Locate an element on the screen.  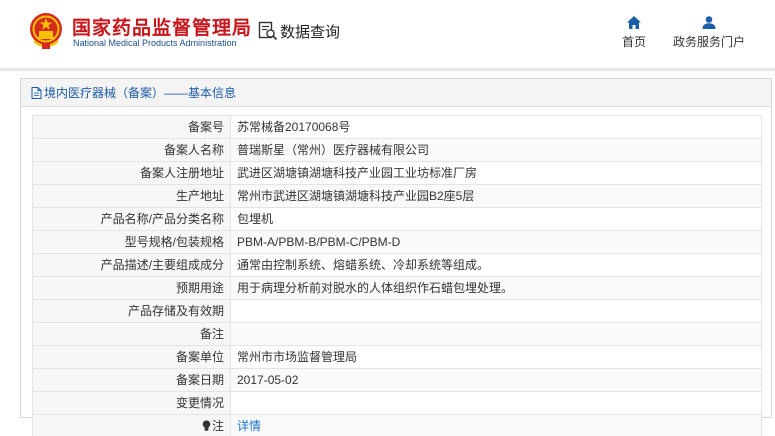
brand-title-cn: 国家药品监督管理局 is located at coordinates (162, 28).